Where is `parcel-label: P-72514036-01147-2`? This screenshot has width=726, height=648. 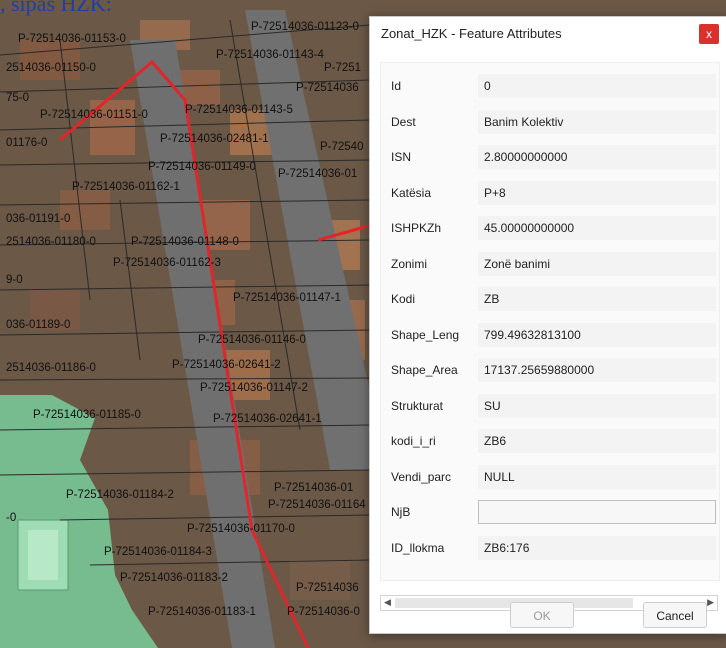 parcel-label: P-72514036-01147-2 is located at coordinates (254, 388).